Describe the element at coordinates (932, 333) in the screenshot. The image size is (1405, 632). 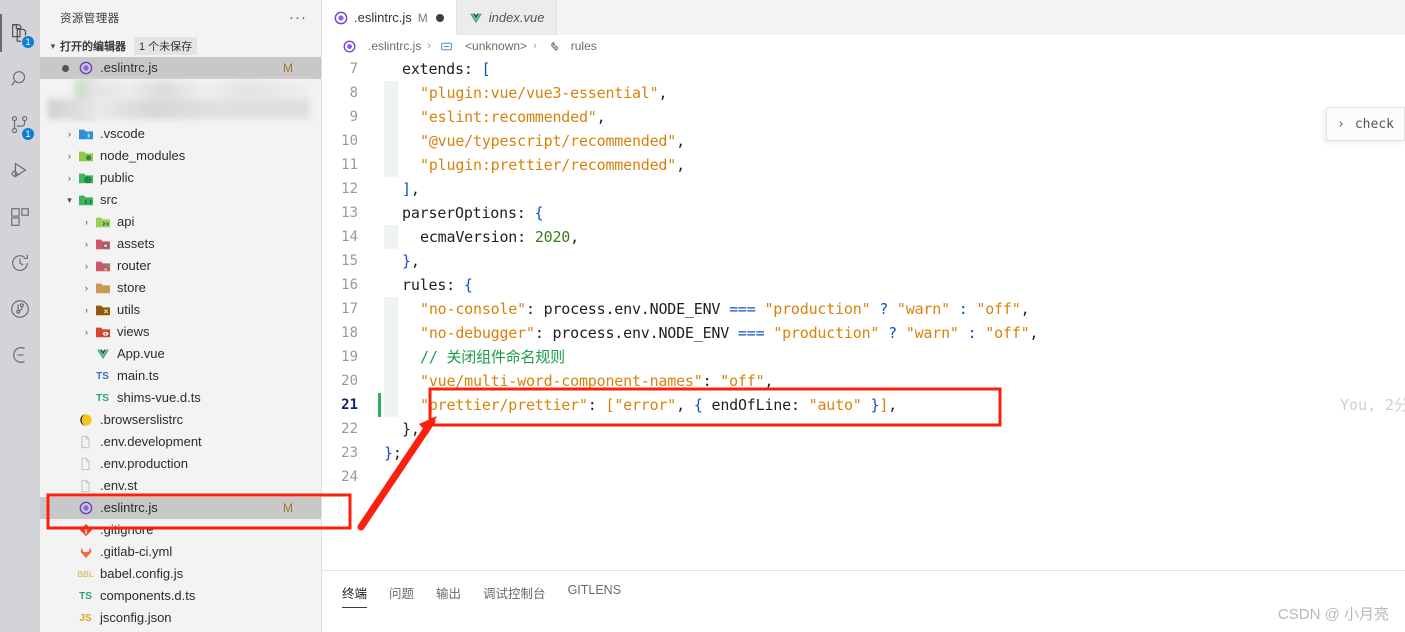
I see `code-token: "warn"` at that location.